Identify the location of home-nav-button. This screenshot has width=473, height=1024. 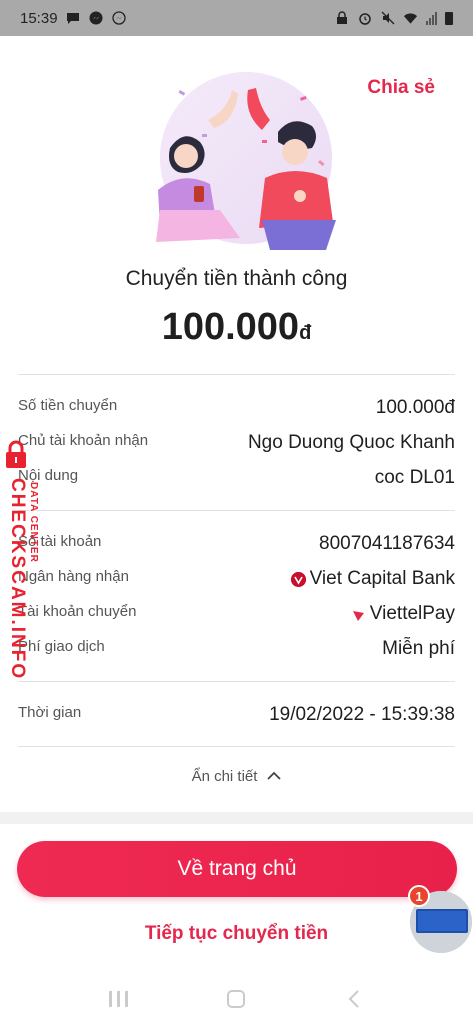
(236, 999).